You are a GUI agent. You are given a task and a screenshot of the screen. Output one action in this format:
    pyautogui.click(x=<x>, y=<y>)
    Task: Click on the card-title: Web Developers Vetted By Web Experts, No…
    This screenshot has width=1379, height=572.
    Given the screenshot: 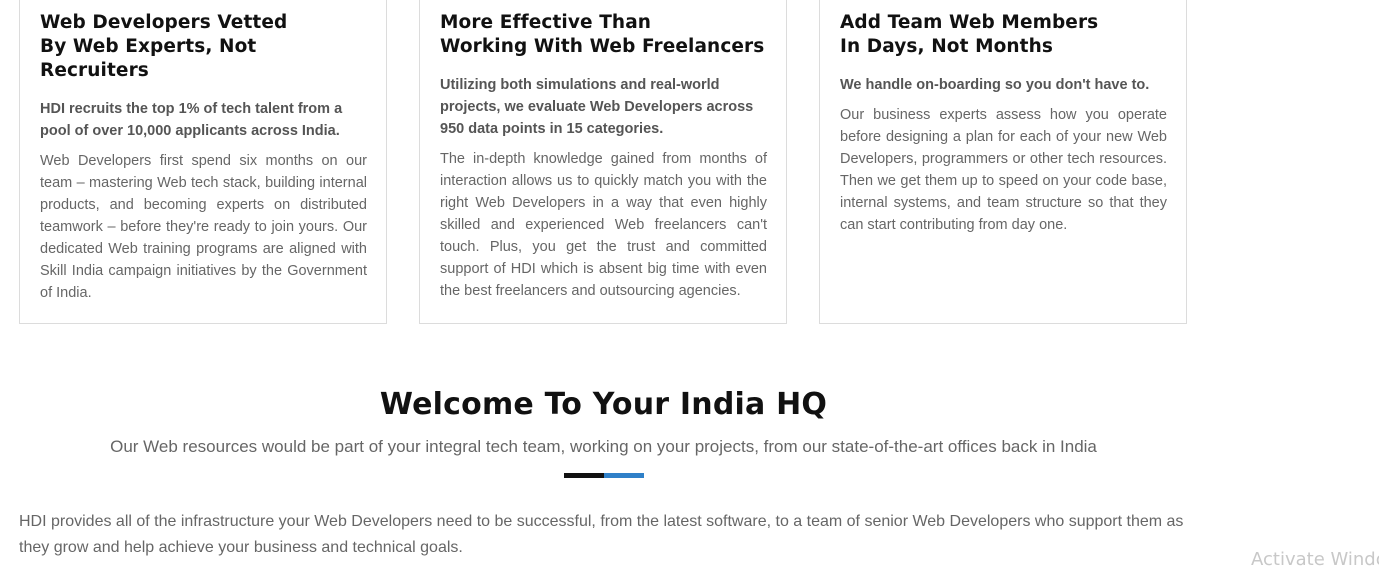 What is the action you would take?
    pyautogui.click(x=203, y=41)
    